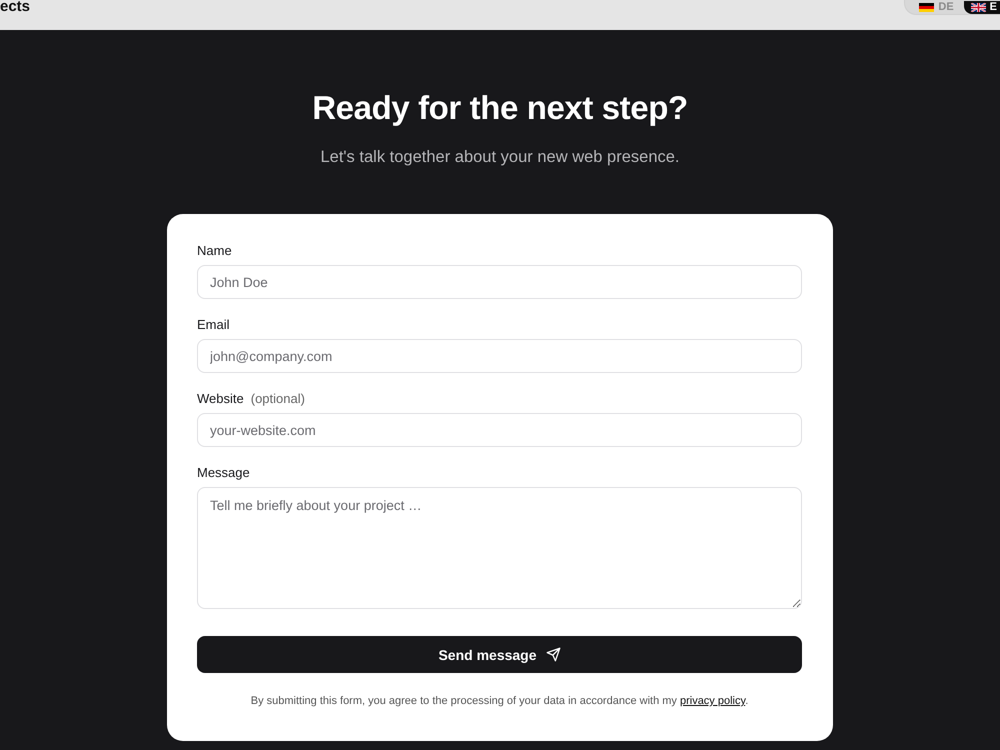 Image resolution: width=1000 pixels, height=750 pixels. I want to click on consent-text: By submitting this form, you agree to the processing of your data in accordance with my privacy policy., so click(500, 701).